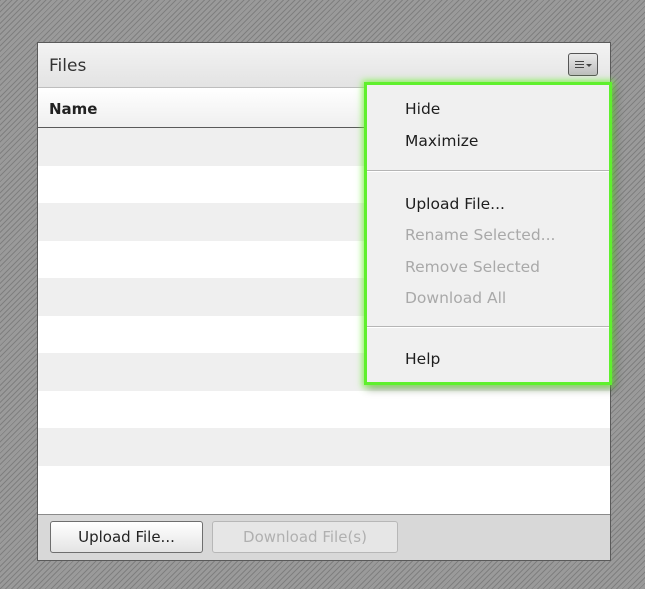  Describe the element at coordinates (422, 359) in the screenshot. I see `menu-item-help: Help` at that location.